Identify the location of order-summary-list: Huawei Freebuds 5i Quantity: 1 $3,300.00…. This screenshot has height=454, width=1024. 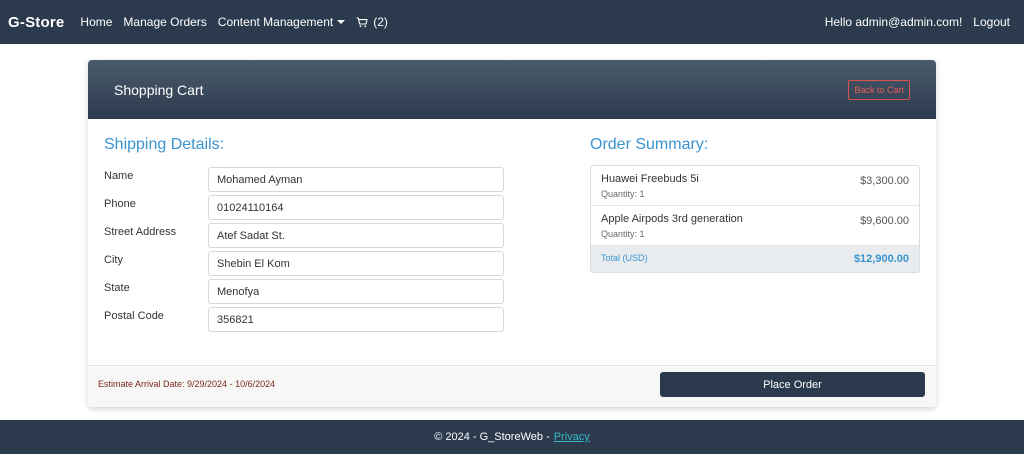
(755, 219).